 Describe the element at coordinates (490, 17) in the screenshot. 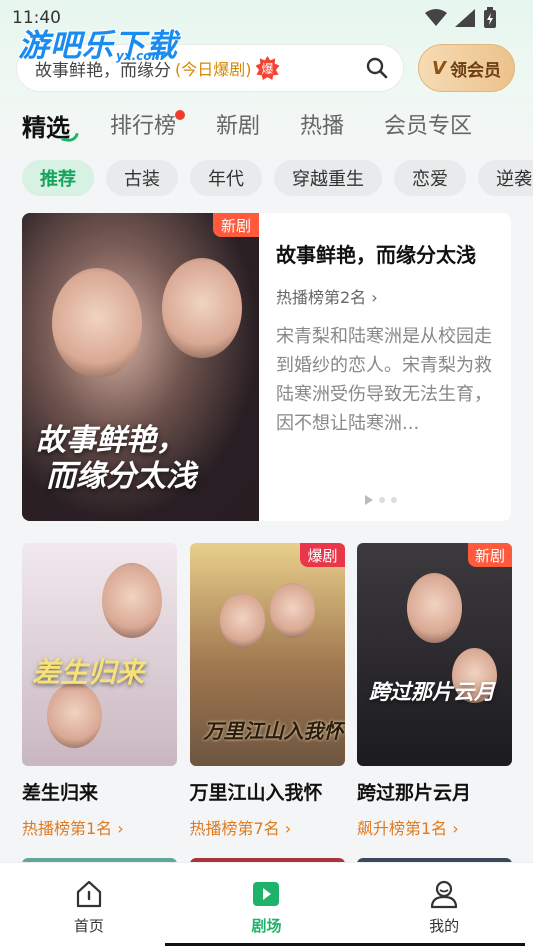

I see `battery-icon` at that location.